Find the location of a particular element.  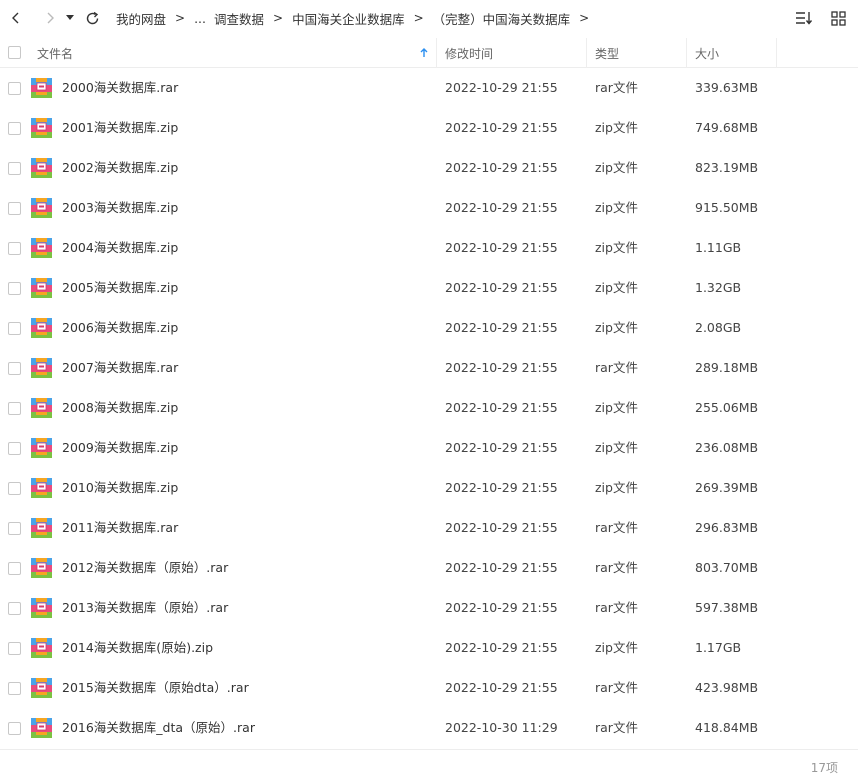

history-dropdown-button is located at coordinates (70, 18).